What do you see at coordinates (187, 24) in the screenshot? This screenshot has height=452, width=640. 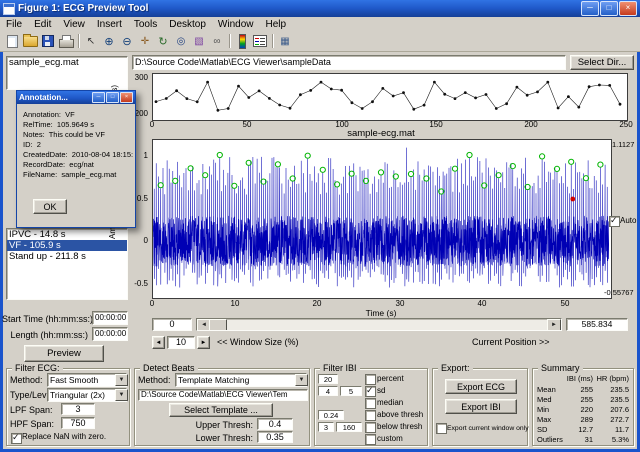 I see `menu-desktop: Desktop` at bounding box center [187, 24].